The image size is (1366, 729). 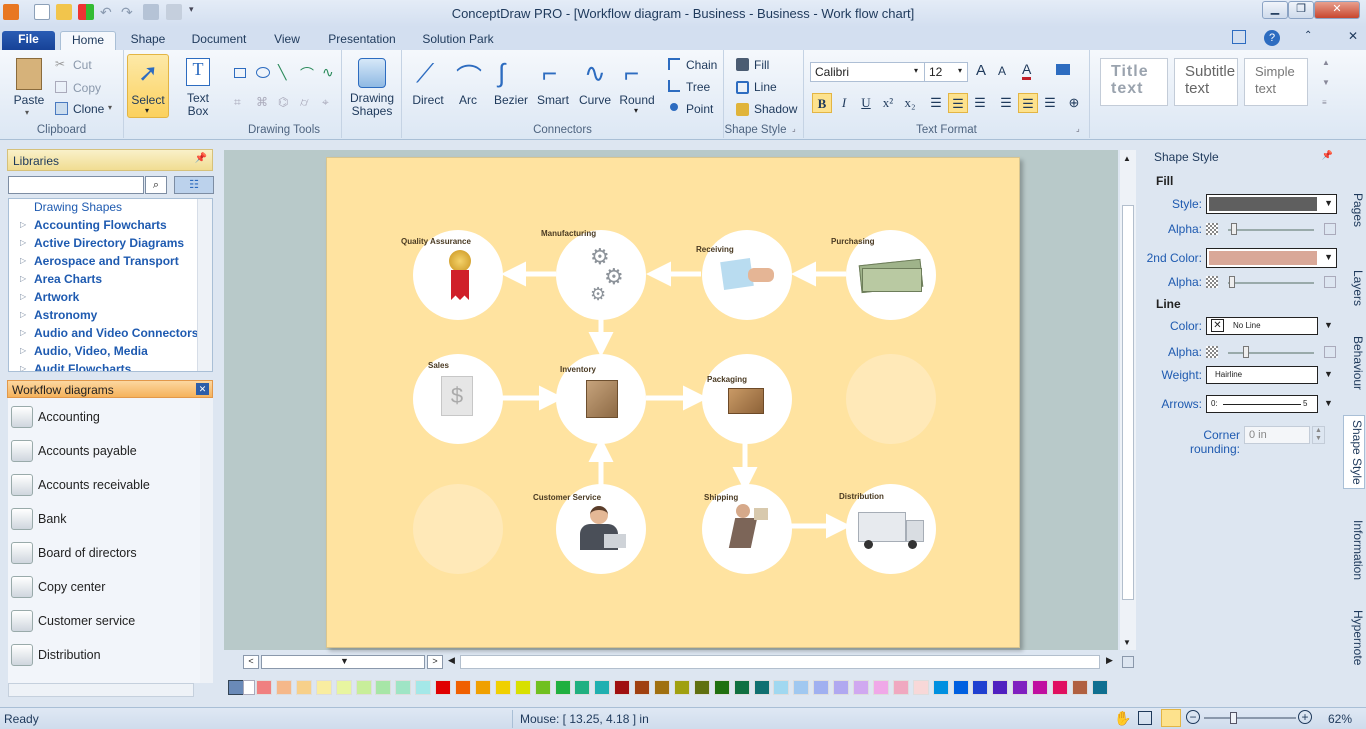 What do you see at coordinates (1134, 82) in the screenshot?
I see `style-title-text: Title text` at bounding box center [1134, 82].